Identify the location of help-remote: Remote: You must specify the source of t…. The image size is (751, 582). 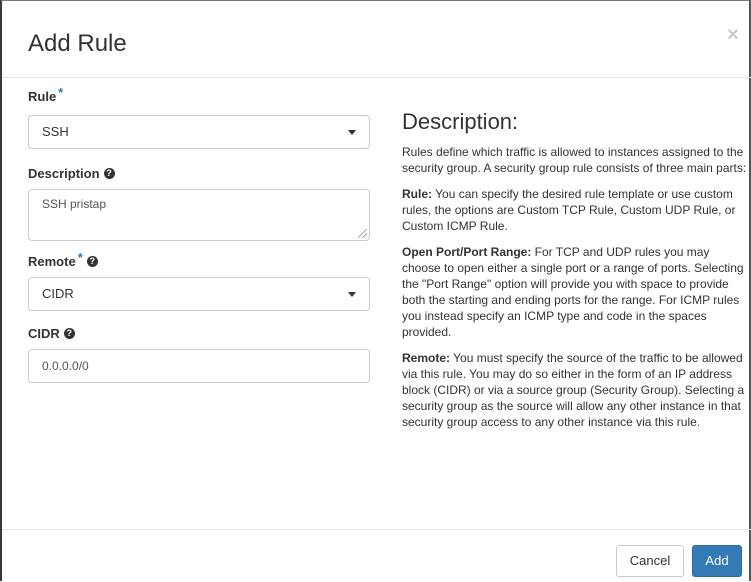
(574, 390).